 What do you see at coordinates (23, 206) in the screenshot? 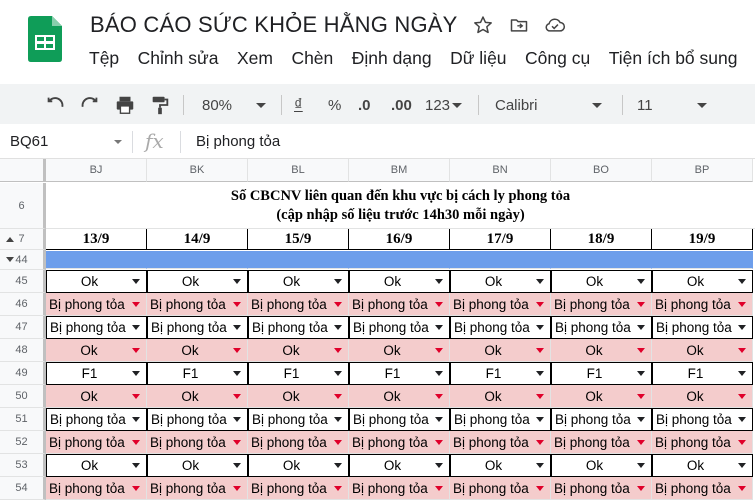
I see `row-header-6: 6` at bounding box center [23, 206].